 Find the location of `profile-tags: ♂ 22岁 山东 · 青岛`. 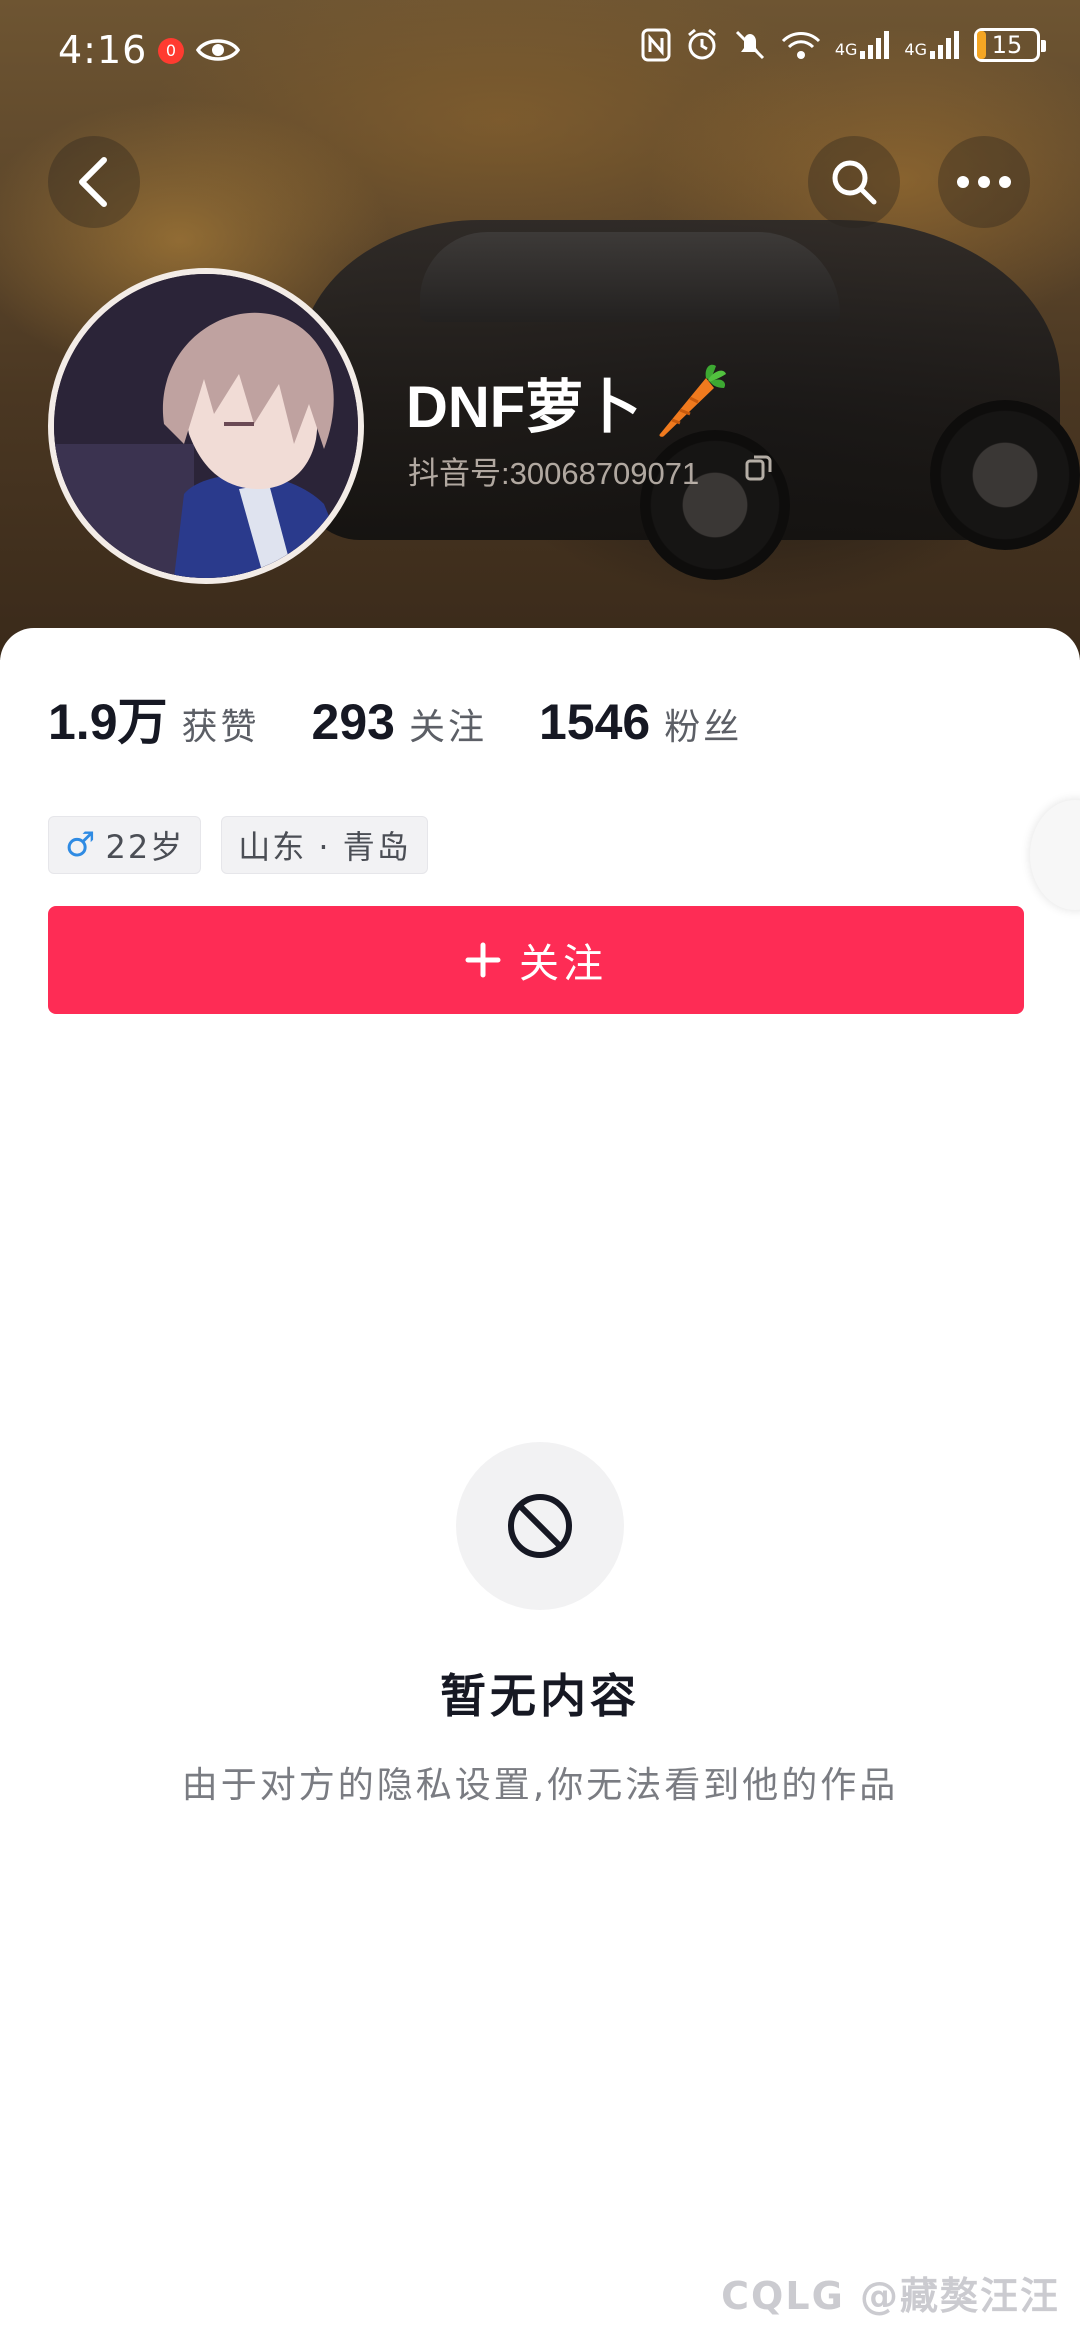

profile-tags: ♂ 22岁 山东 · 青岛 is located at coordinates (238, 845).